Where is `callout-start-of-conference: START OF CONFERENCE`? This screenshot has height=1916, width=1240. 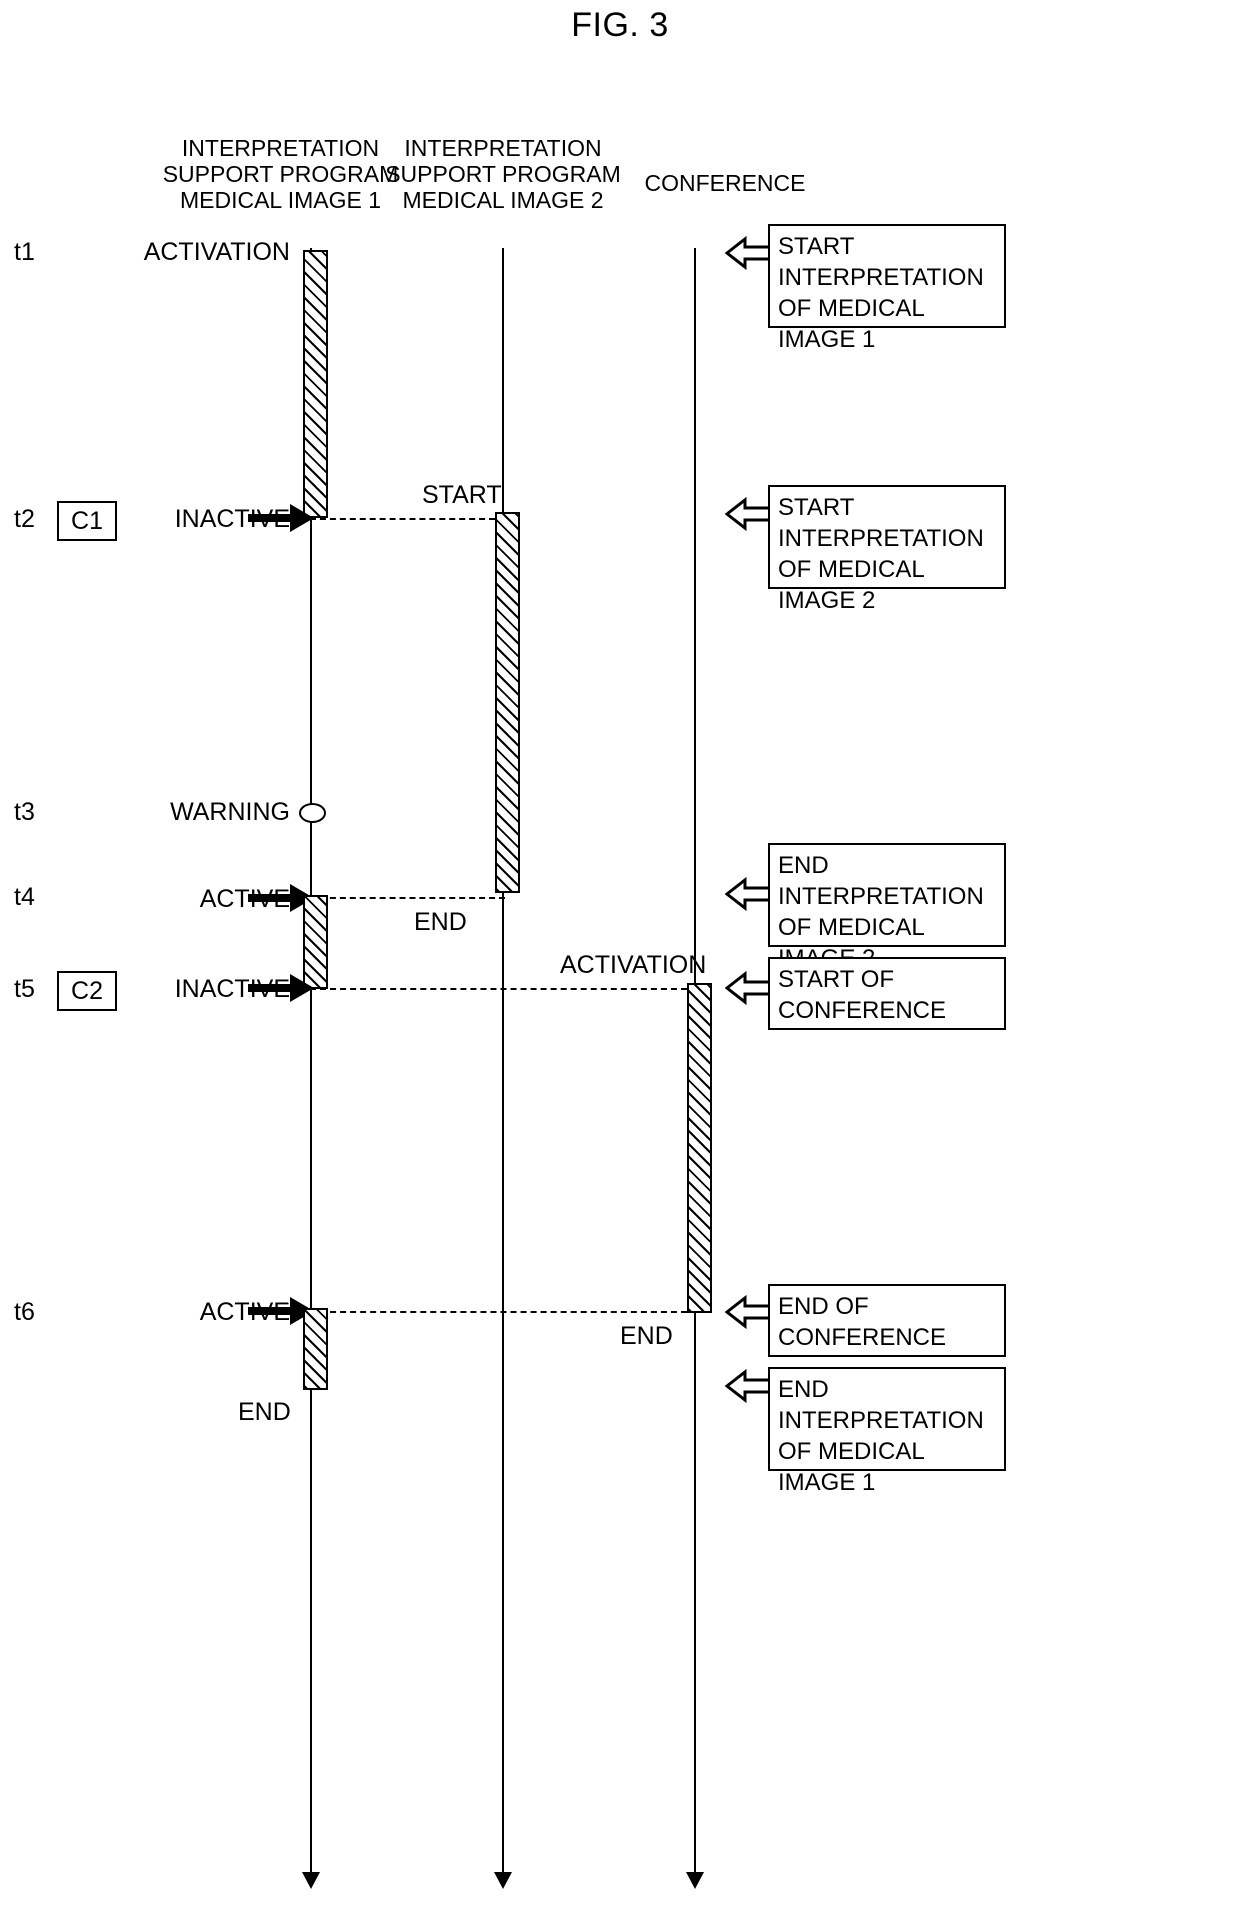
callout-start-of-conference: START OF CONFERENCE is located at coordinates (887, 993).